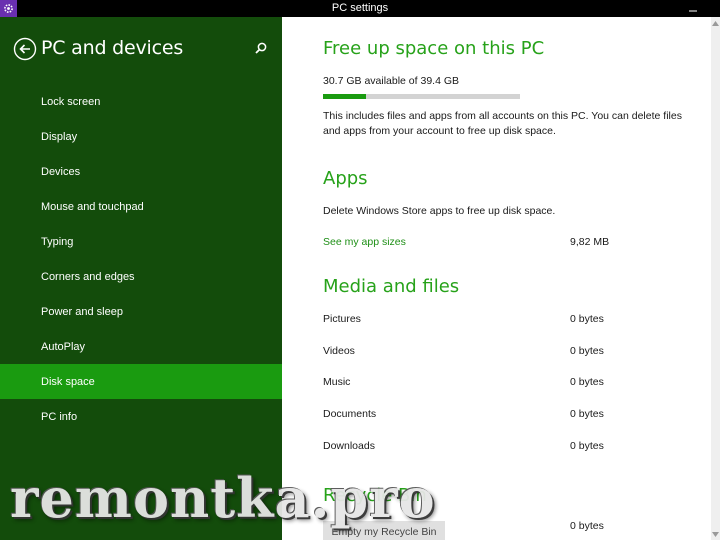 This screenshot has width=720, height=540. I want to click on search-icon, so click(261, 48).